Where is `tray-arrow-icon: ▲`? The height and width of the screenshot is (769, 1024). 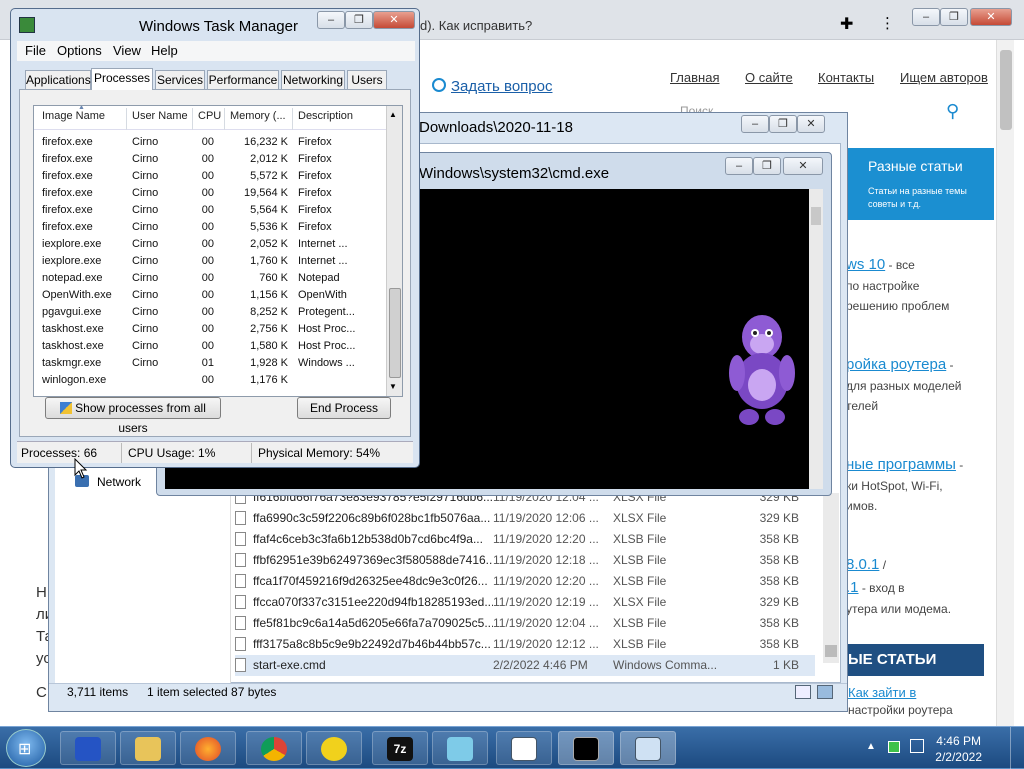 tray-arrow-icon: ▲ is located at coordinates (871, 746).